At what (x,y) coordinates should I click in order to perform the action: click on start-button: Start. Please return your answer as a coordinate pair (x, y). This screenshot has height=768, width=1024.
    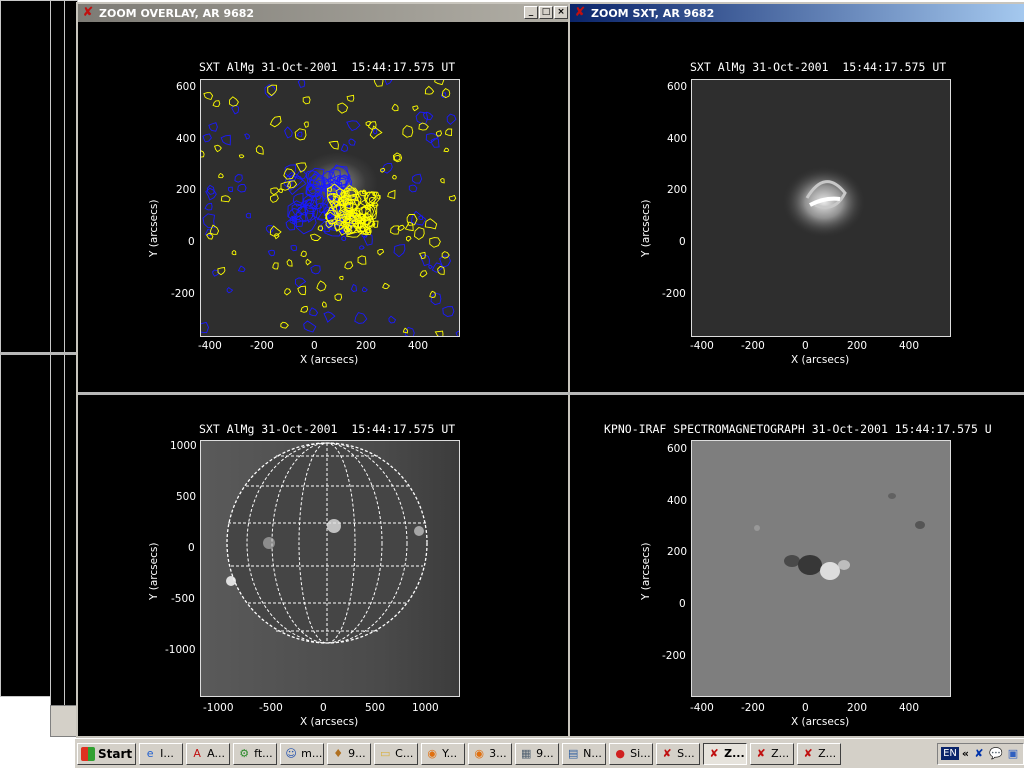
    Looking at the image, I should click on (107, 753).